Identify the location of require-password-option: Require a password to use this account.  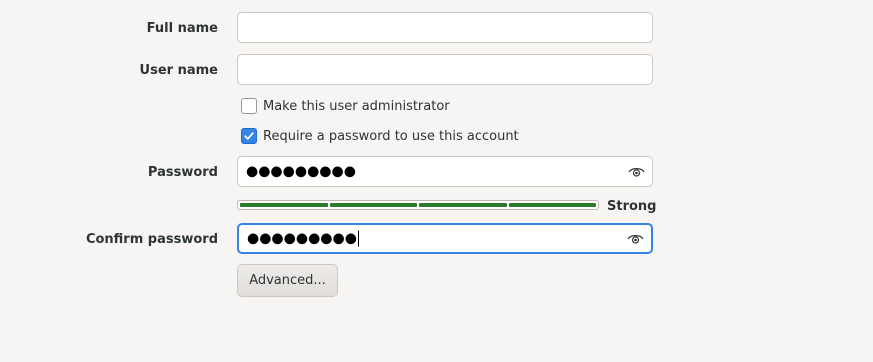
(380, 136).